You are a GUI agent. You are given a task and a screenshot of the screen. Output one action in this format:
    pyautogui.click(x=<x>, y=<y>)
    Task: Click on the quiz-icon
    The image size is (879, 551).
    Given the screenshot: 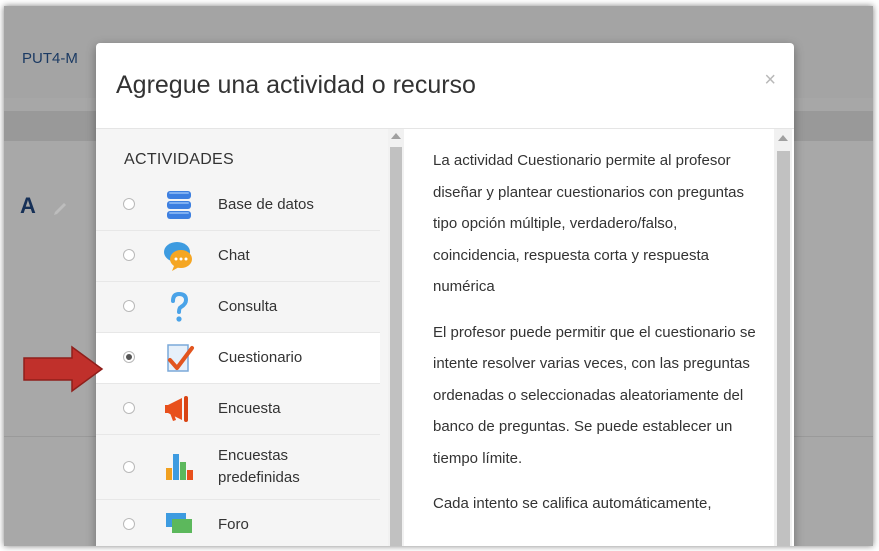 What is the action you would take?
    pyautogui.click(x=180, y=358)
    